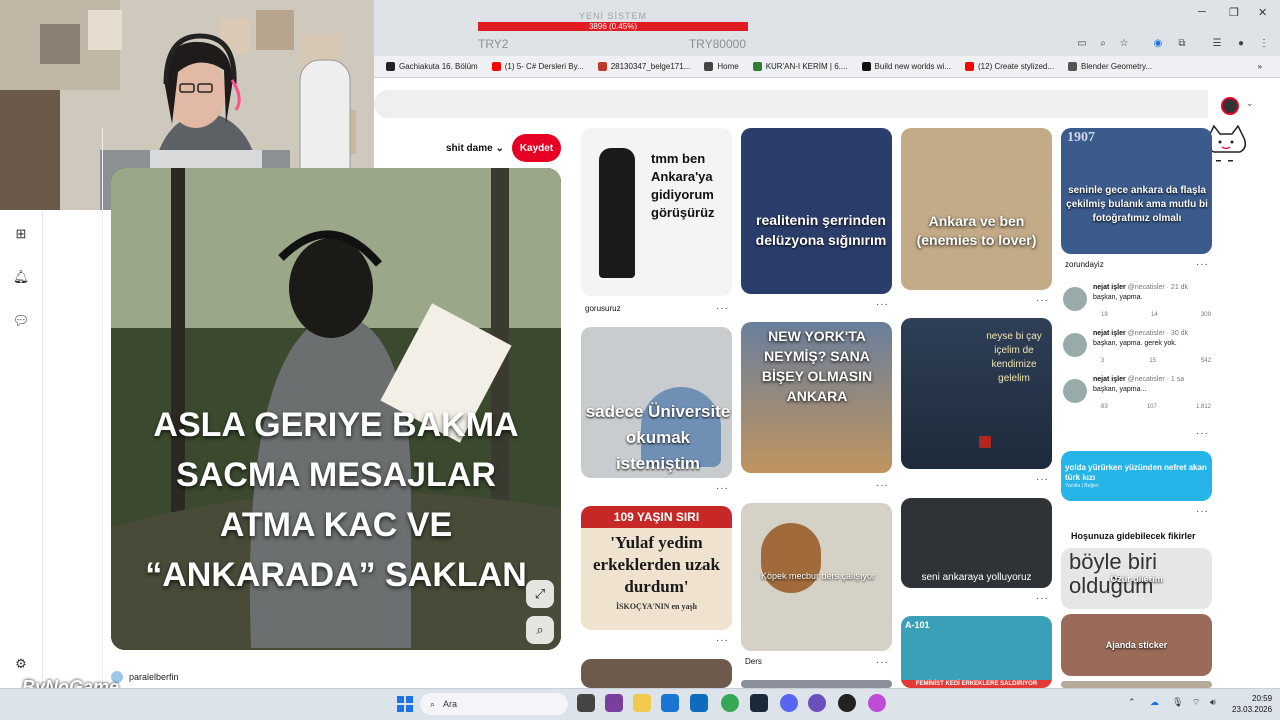 The height and width of the screenshot is (720, 1280). Describe the element at coordinates (21, 234) in the screenshot. I see `create-plus-icon: ⊞` at that location.